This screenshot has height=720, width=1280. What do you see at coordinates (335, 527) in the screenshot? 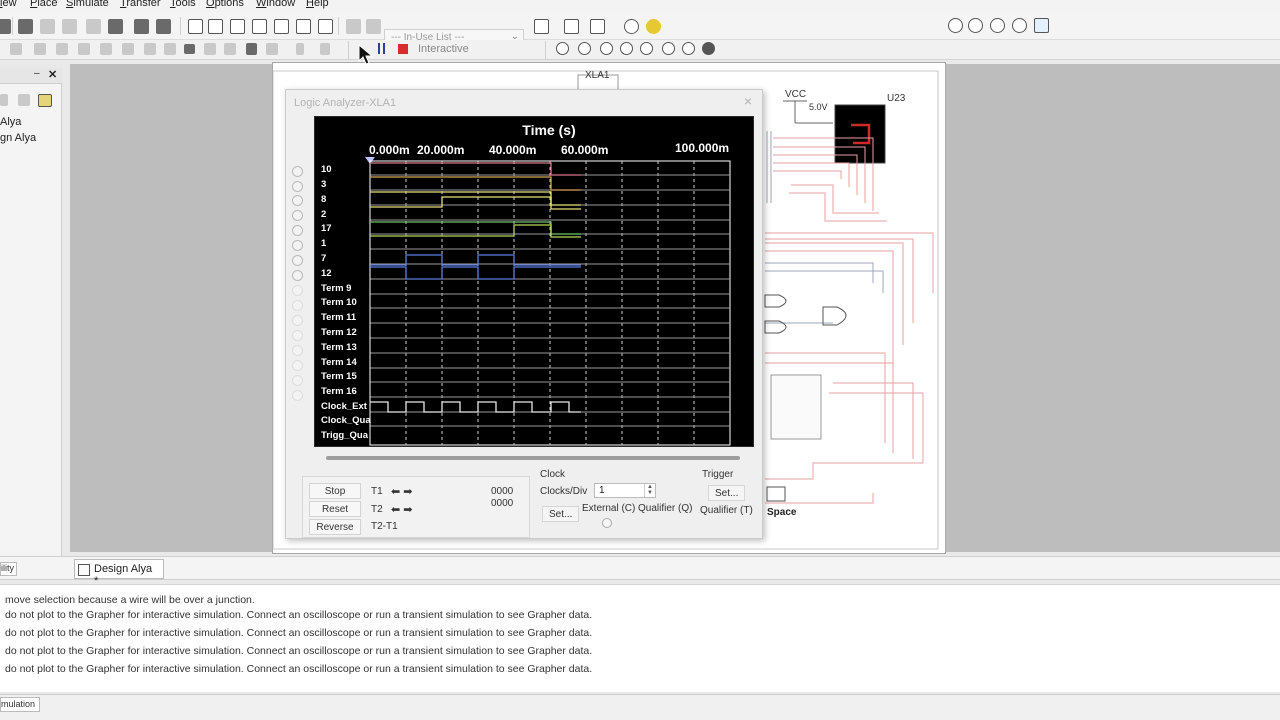
I see `reverse-button: Reverse` at bounding box center [335, 527].